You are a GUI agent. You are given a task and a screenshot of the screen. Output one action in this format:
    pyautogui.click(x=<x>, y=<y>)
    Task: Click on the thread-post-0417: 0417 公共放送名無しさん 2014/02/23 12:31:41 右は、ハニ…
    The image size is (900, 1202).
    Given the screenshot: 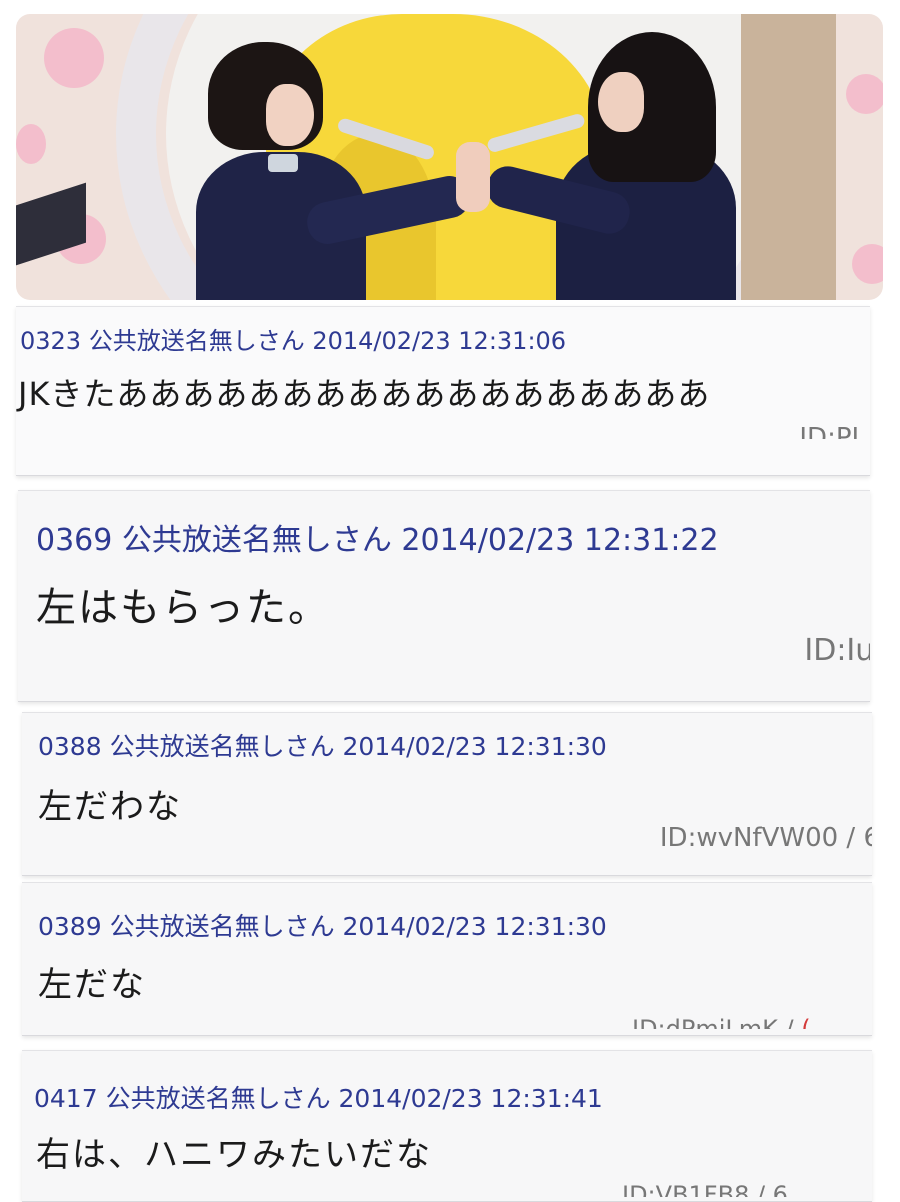 What is the action you would take?
    pyautogui.click(x=447, y=1126)
    